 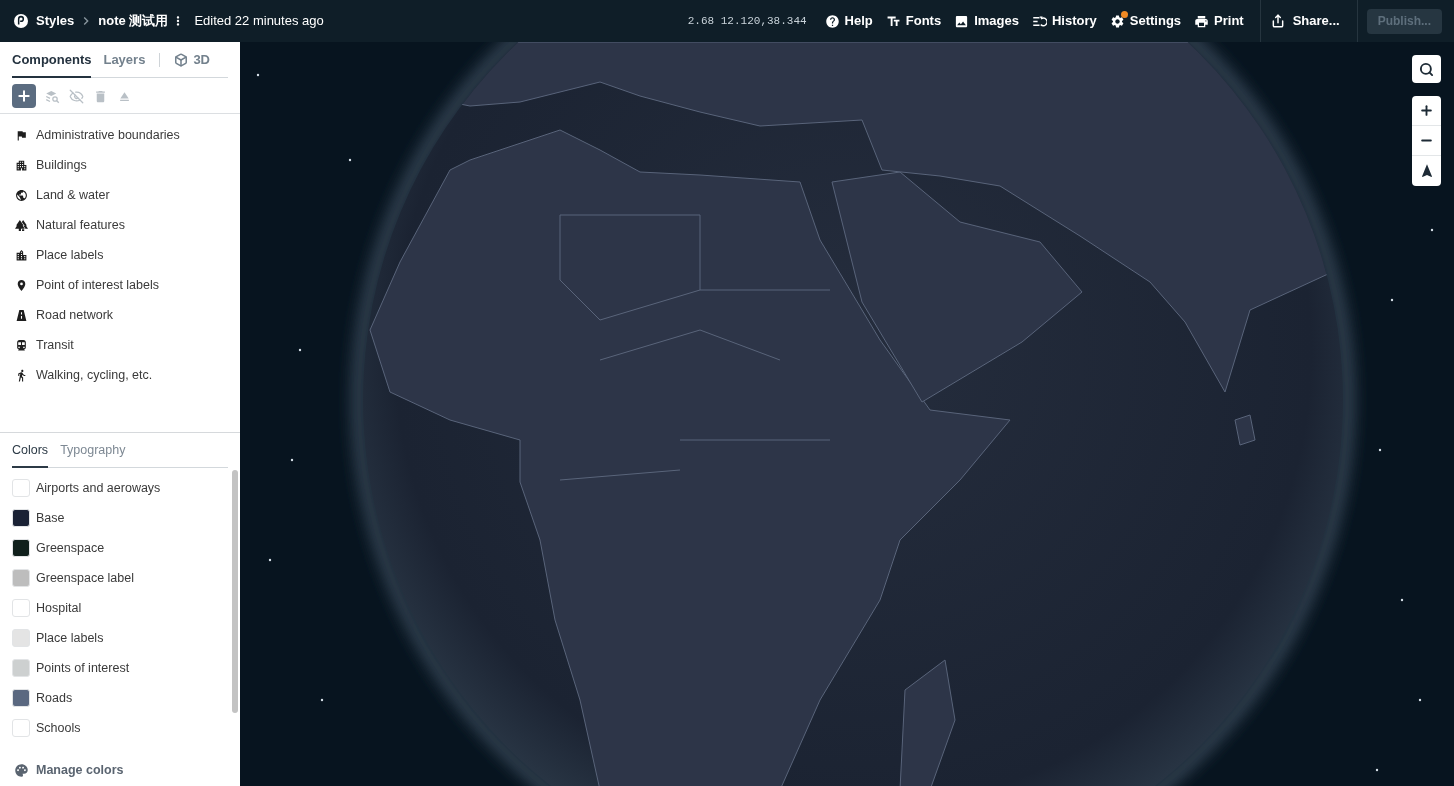 What do you see at coordinates (116, 518) in the screenshot?
I see `color-item: Base` at bounding box center [116, 518].